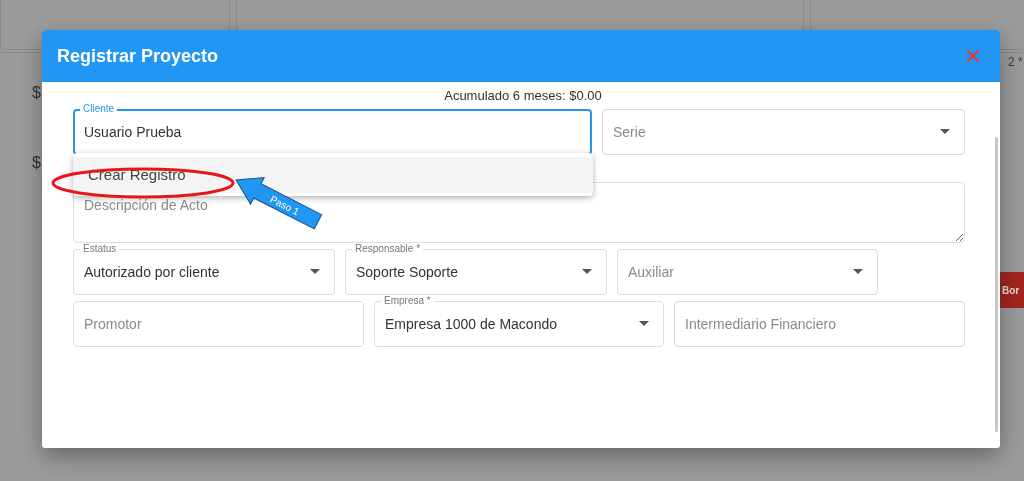 Image resolution: width=1024 pixels, height=481 pixels. I want to click on field-label: Responsable *, so click(388, 249).